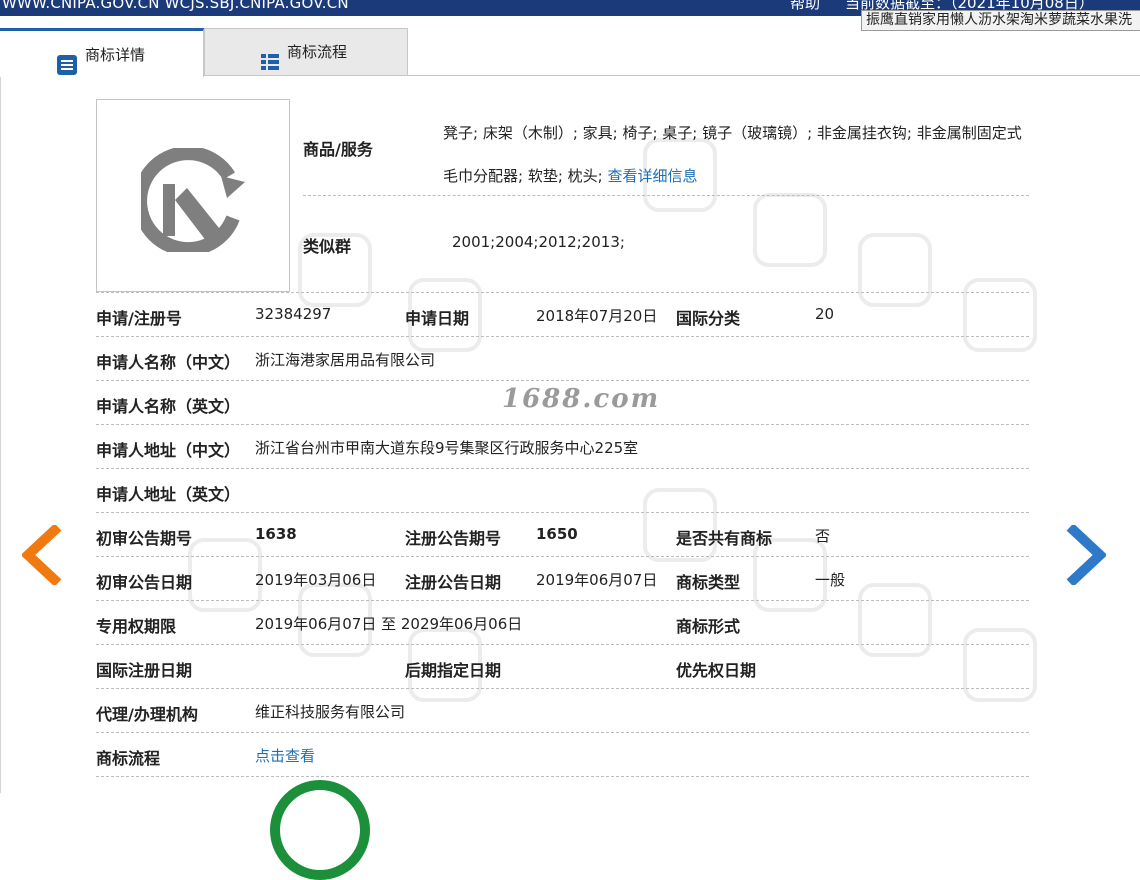 The image size is (1140, 880). Describe the element at coordinates (666, 195) in the screenshot. I see `divider` at that location.